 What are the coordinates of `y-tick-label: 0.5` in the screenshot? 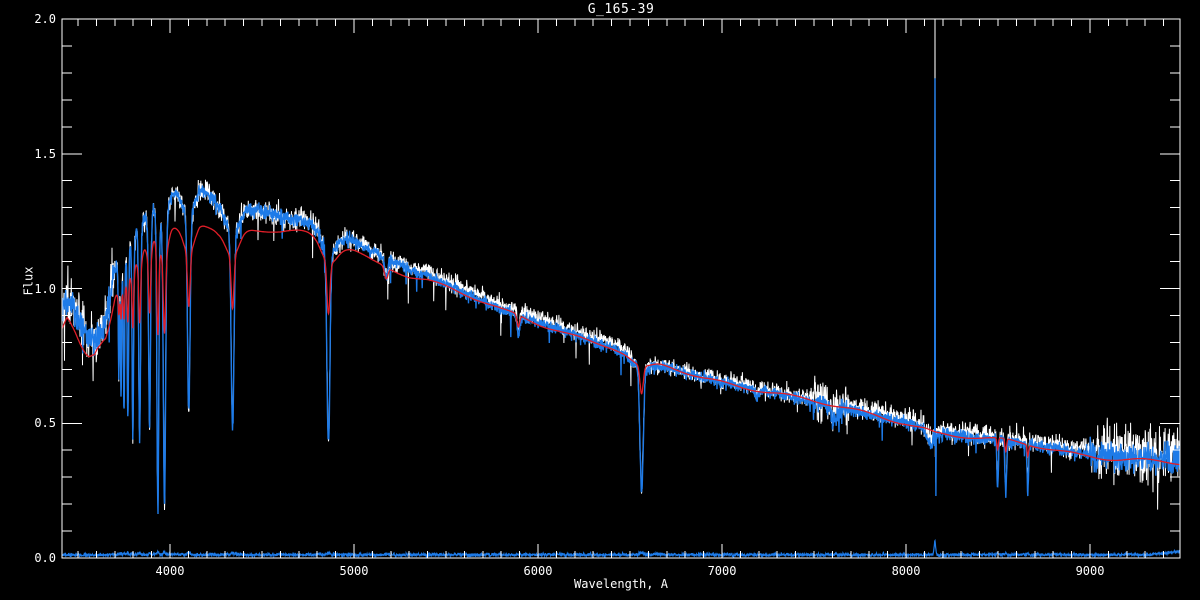 It's located at (45, 423).